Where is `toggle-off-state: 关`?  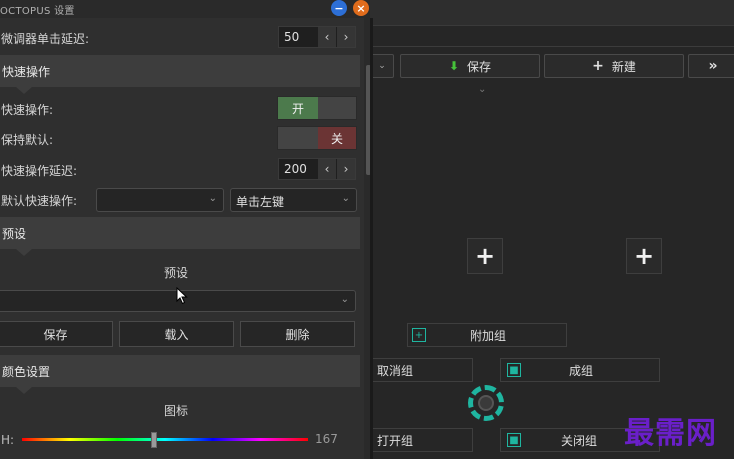 toggle-off-state: 关 is located at coordinates (337, 138).